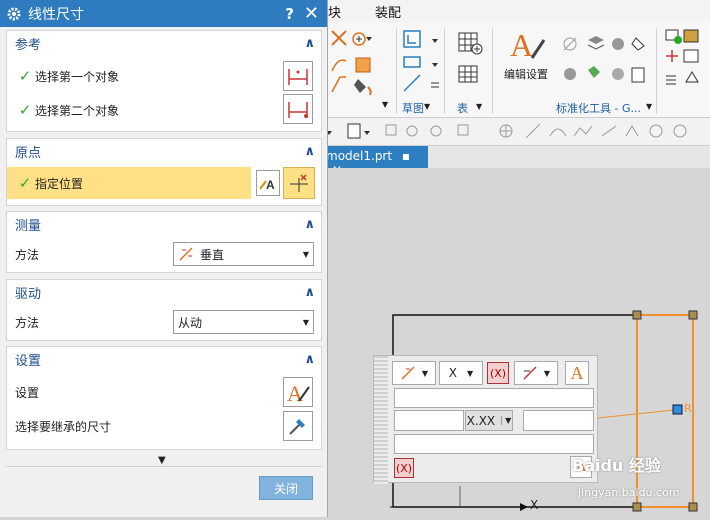  What do you see at coordinates (164, 359) in the screenshot?
I see `section-settings-header: 设置 ∧` at bounding box center [164, 359].